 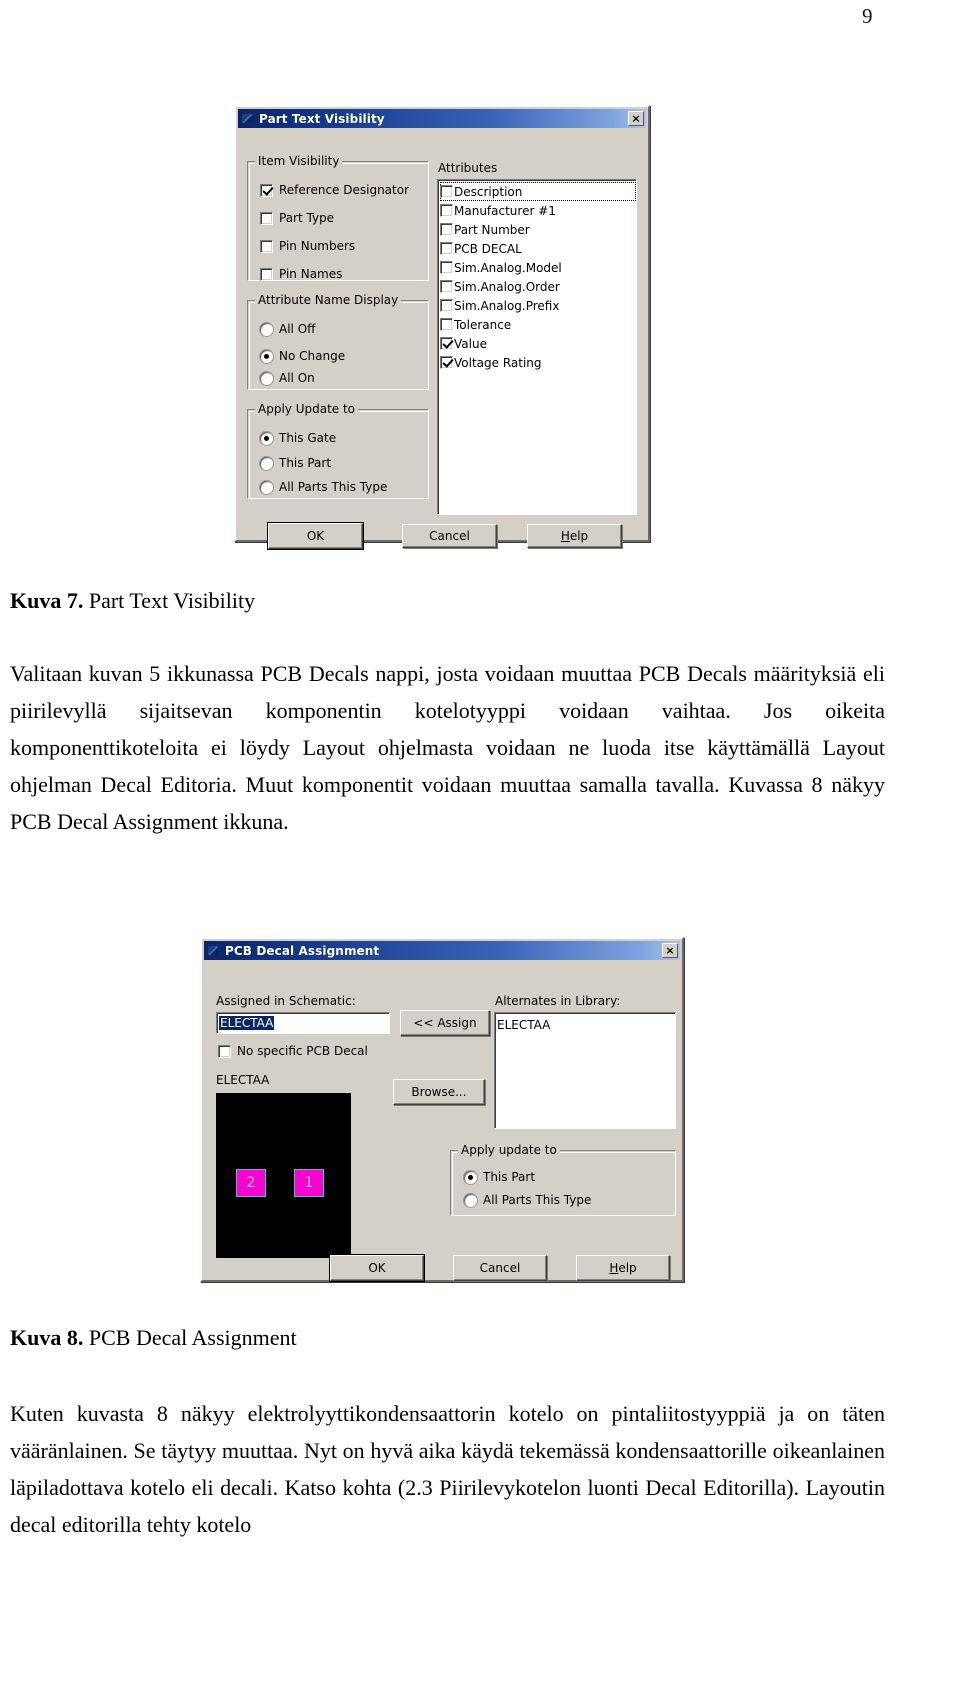 What do you see at coordinates (538, 229) in the screenshot?
I see `list-item: Part Number` at bounding box center [538, 229].